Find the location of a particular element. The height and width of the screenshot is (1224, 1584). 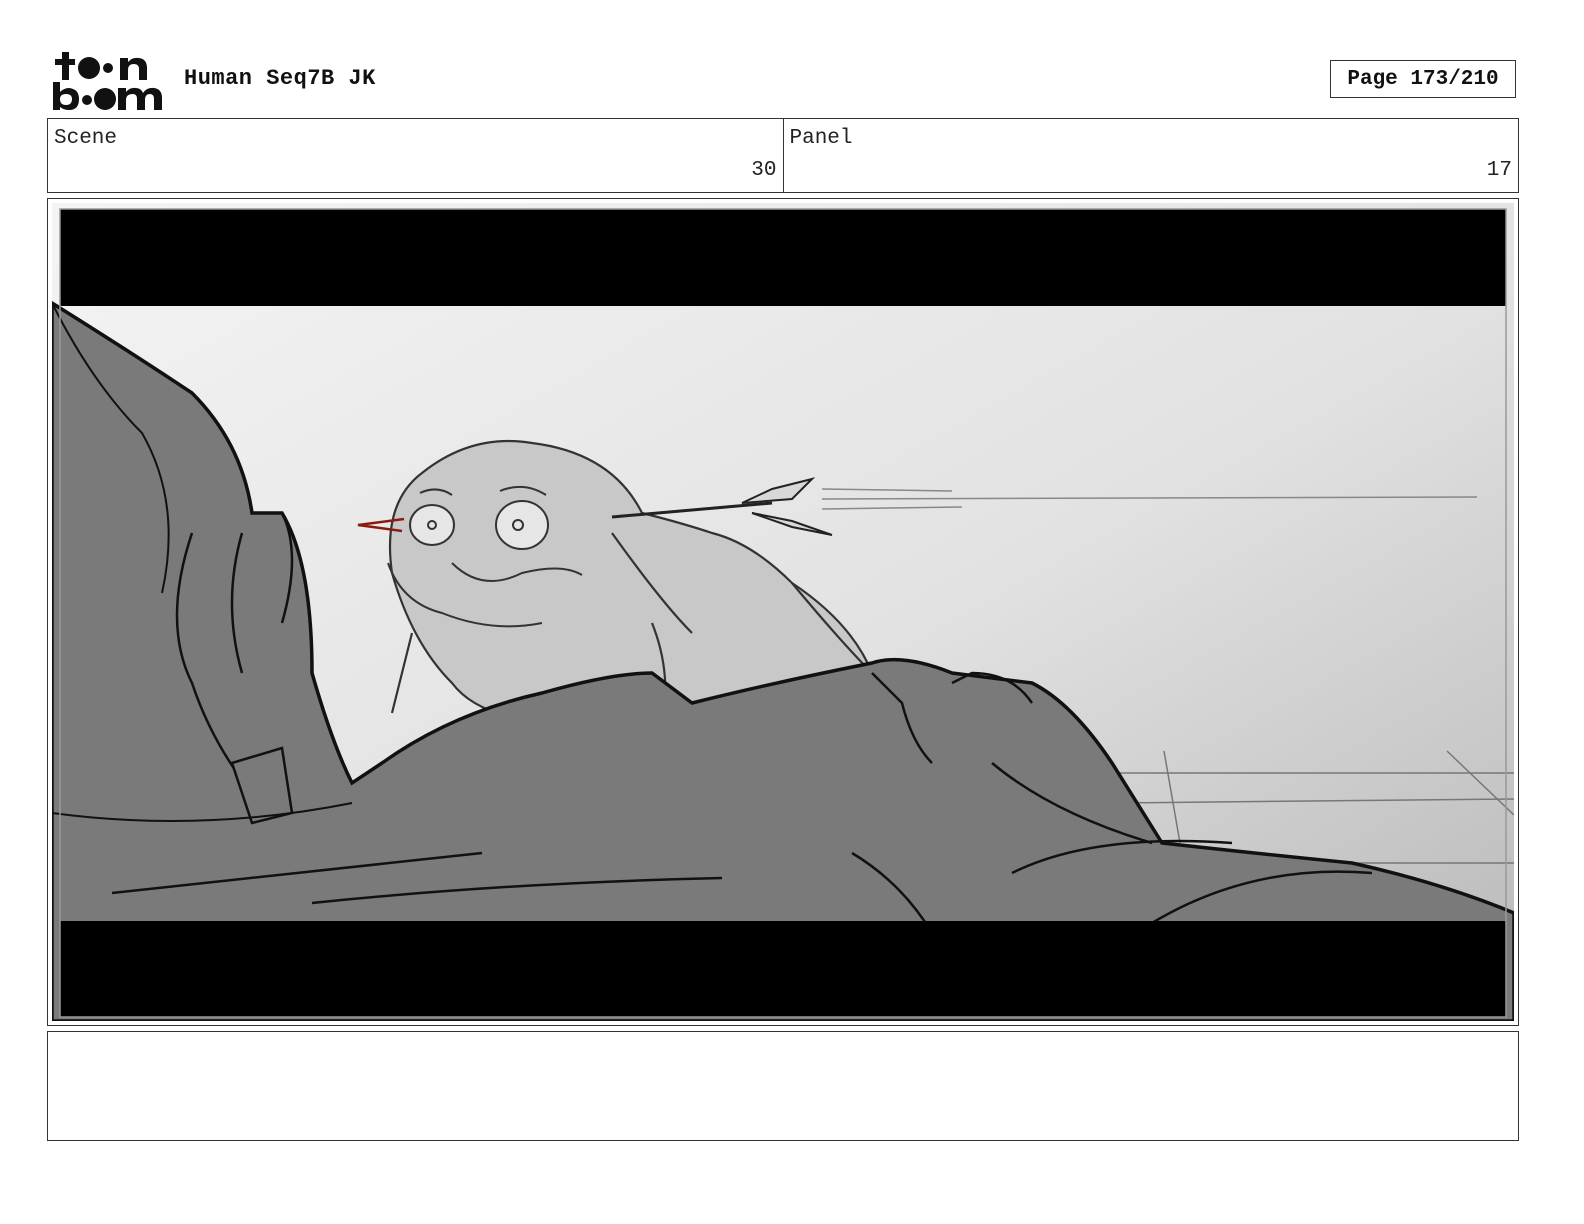

panel-number: 17 is located at coordinates (1499, 170).